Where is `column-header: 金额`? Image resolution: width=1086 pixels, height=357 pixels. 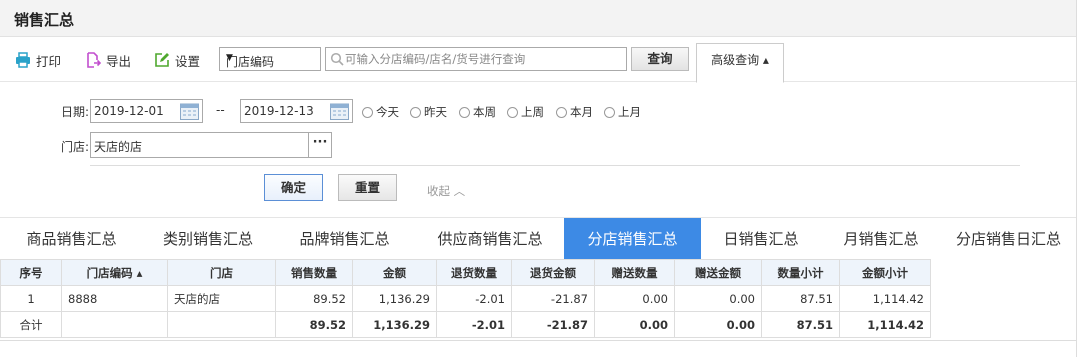 column-header: 金额 is located at coordinates (394, 272).